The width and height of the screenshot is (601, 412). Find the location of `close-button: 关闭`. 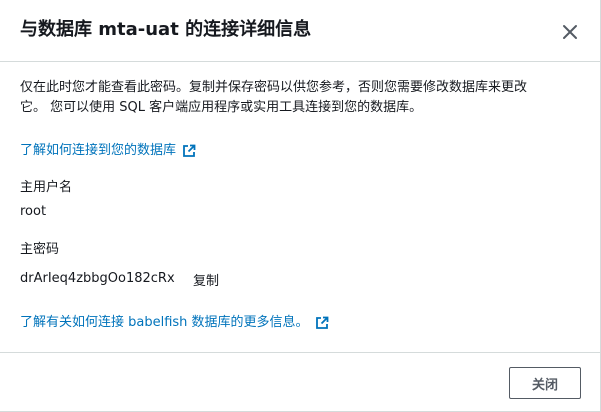

close-button: 关闭 is located at coordinates (545, 383).